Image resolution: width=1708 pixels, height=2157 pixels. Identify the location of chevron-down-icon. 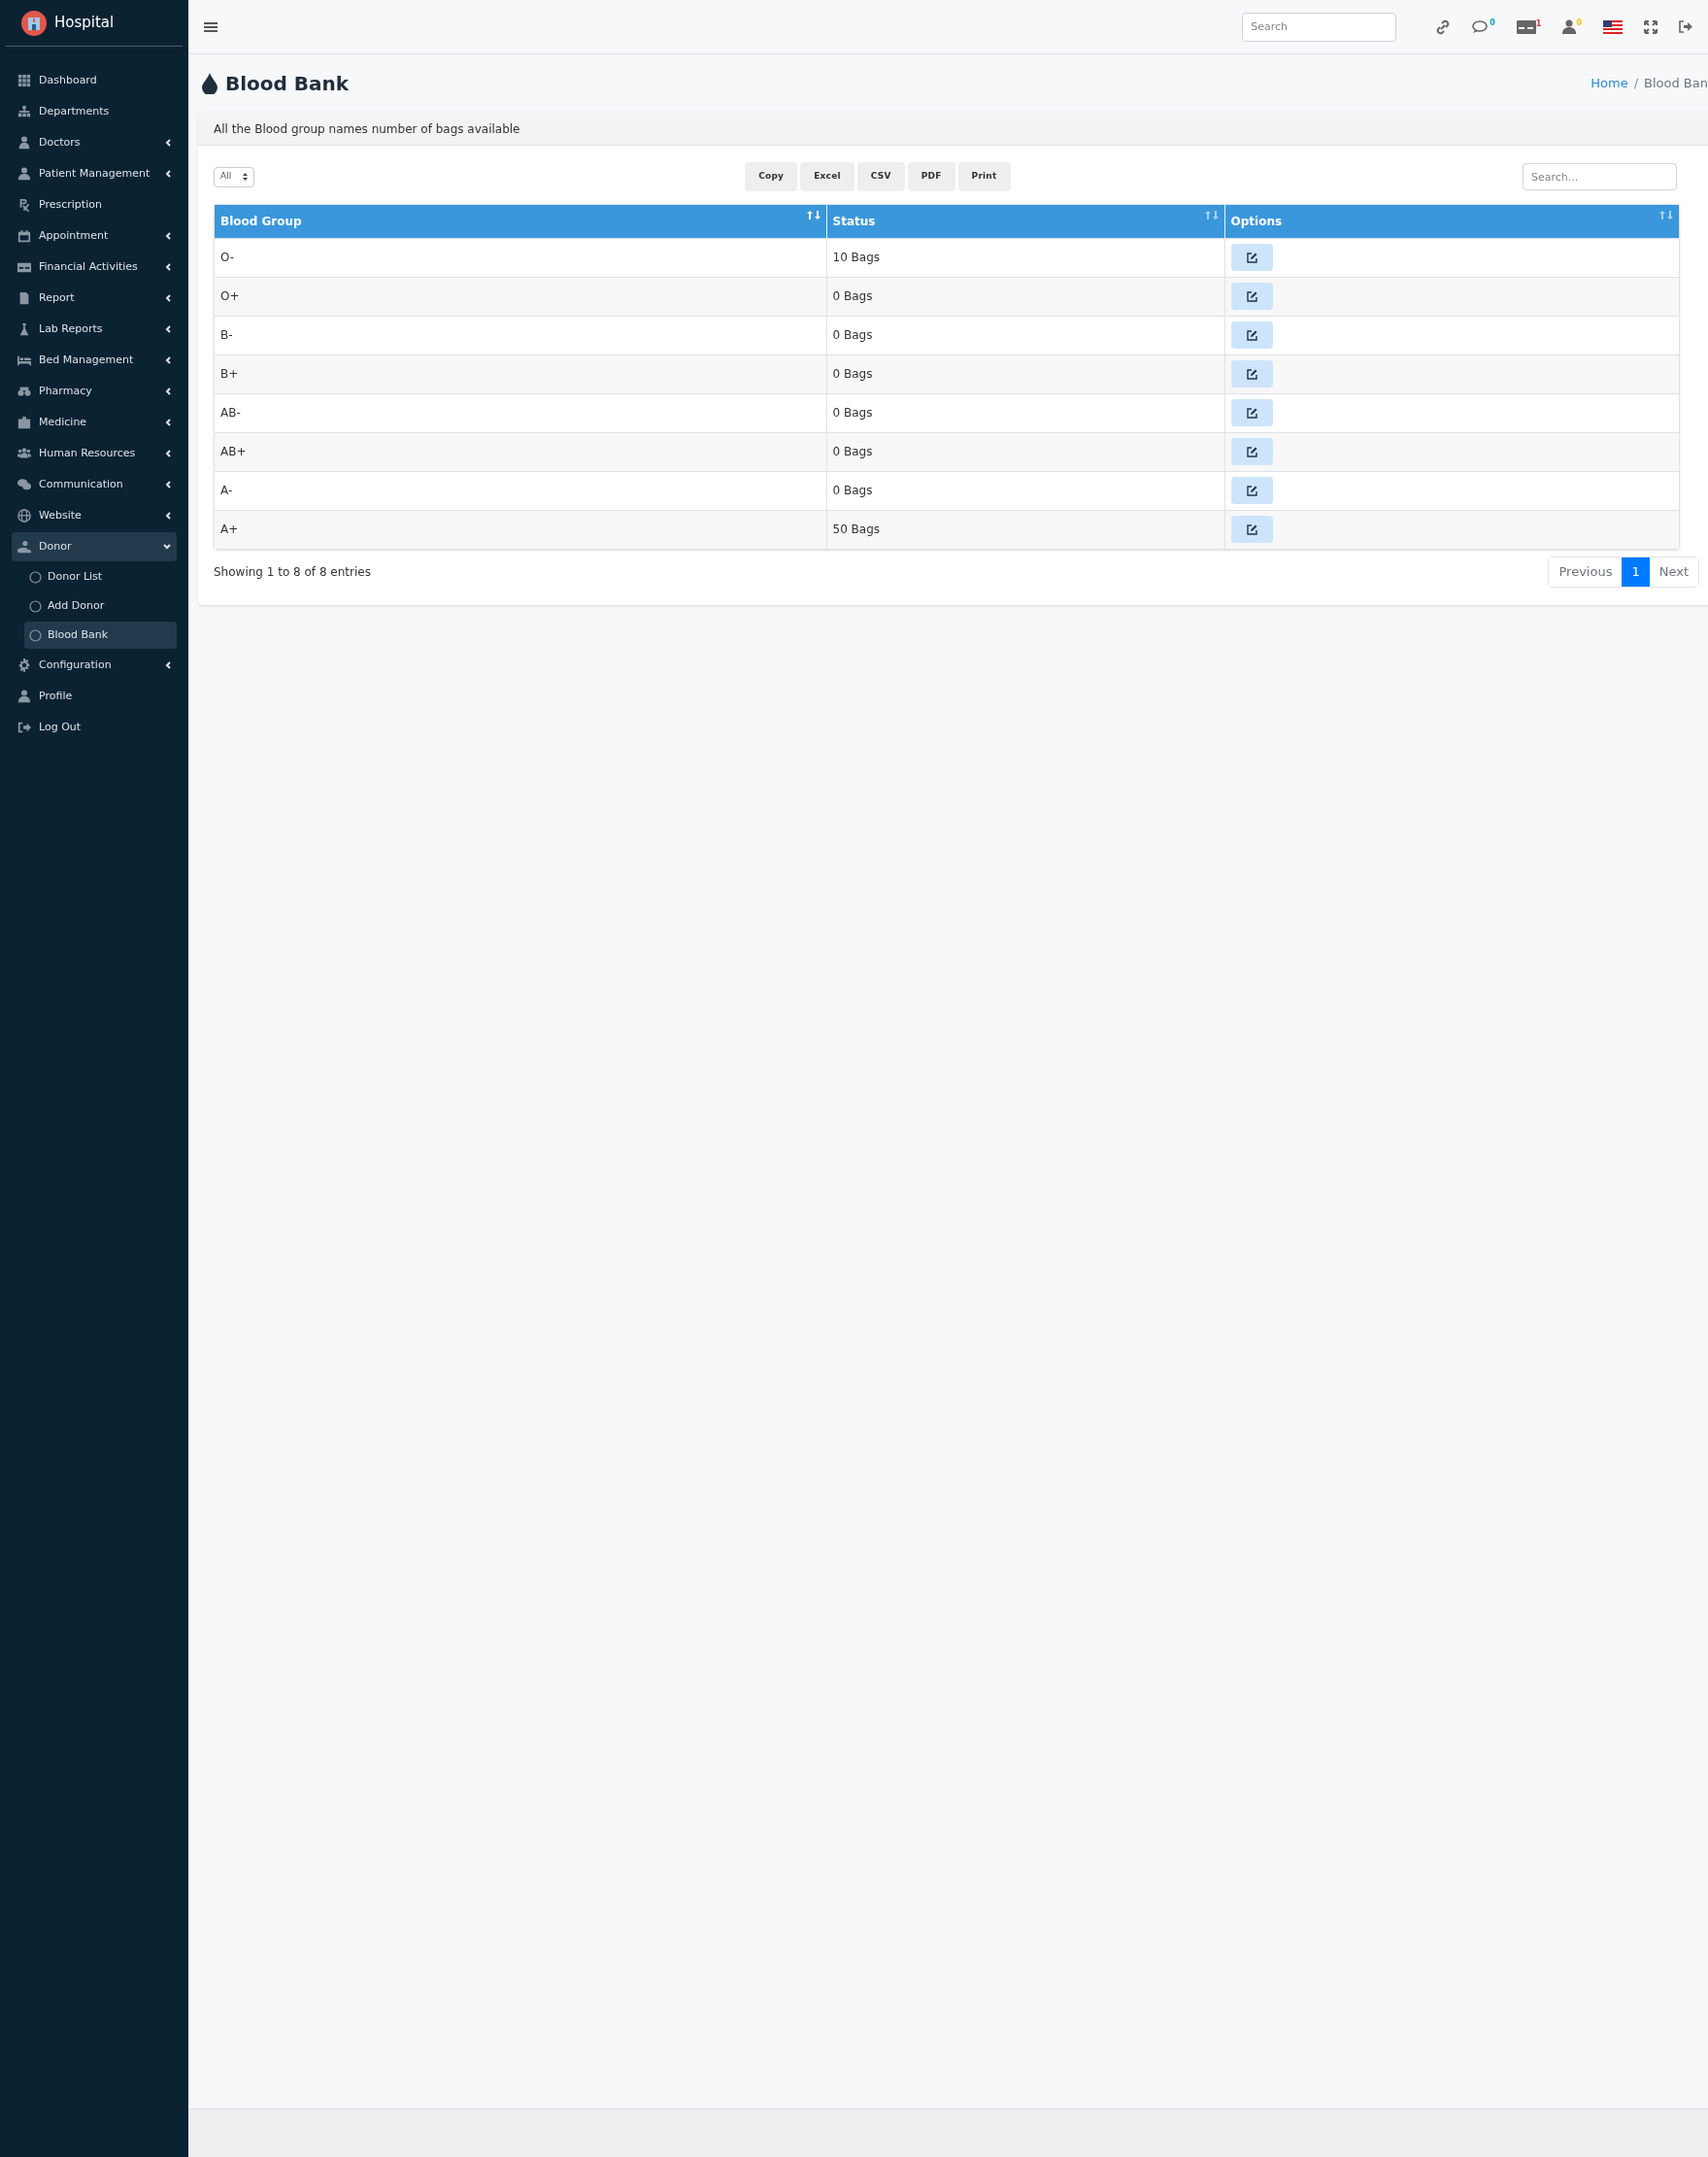
(167, 547).